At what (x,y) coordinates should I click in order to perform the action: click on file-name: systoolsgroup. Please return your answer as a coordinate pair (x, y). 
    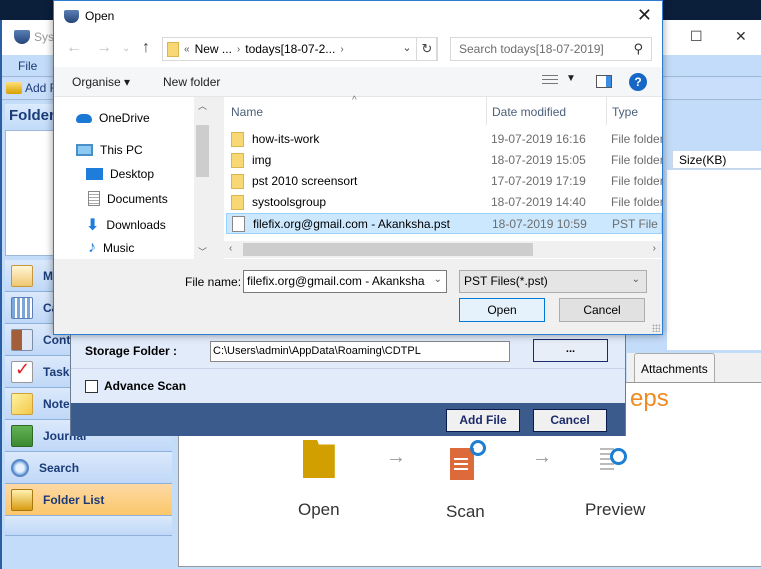
    Looking at the image, I should click on (289, 202).